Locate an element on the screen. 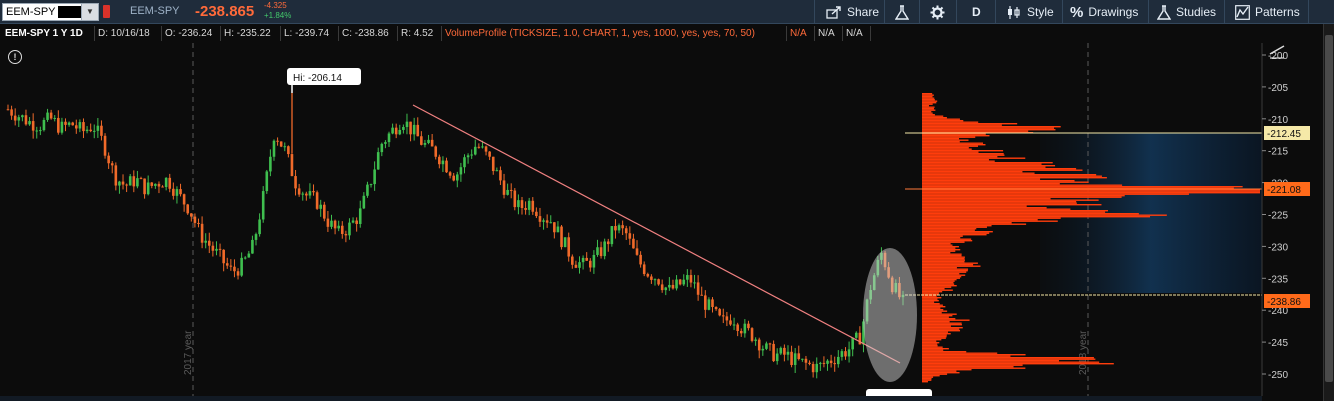  info-icon: ! is located at coordinates (15, 57).